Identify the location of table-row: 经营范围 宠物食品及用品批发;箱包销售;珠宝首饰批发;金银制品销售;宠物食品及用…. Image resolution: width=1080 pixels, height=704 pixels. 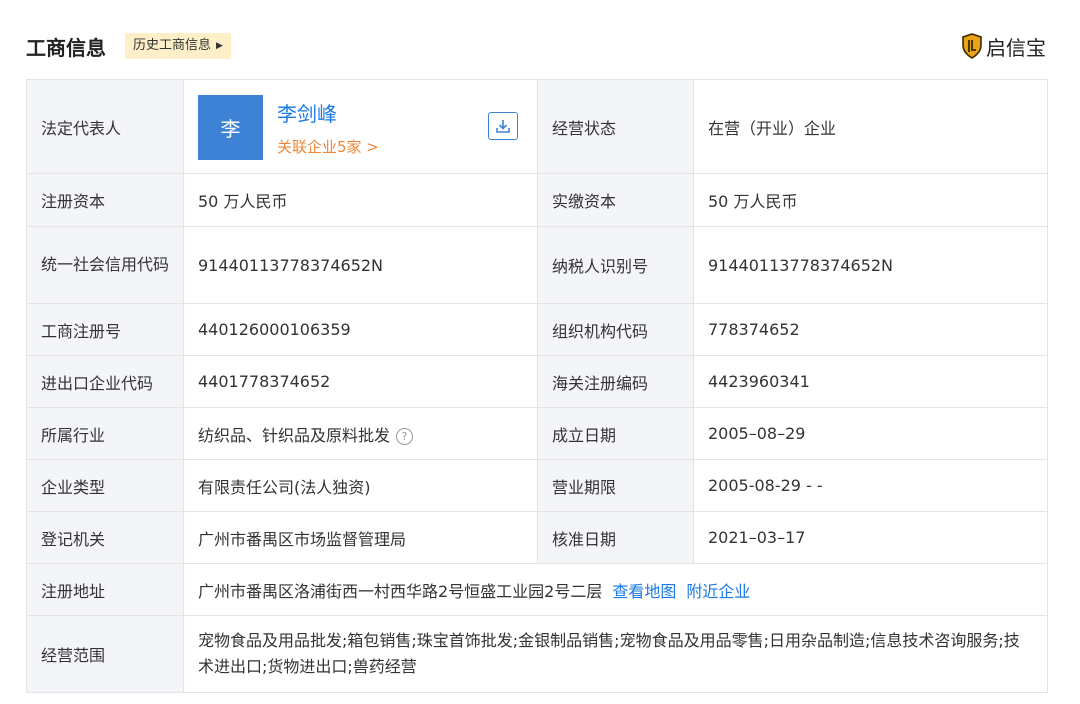
(537, 654).